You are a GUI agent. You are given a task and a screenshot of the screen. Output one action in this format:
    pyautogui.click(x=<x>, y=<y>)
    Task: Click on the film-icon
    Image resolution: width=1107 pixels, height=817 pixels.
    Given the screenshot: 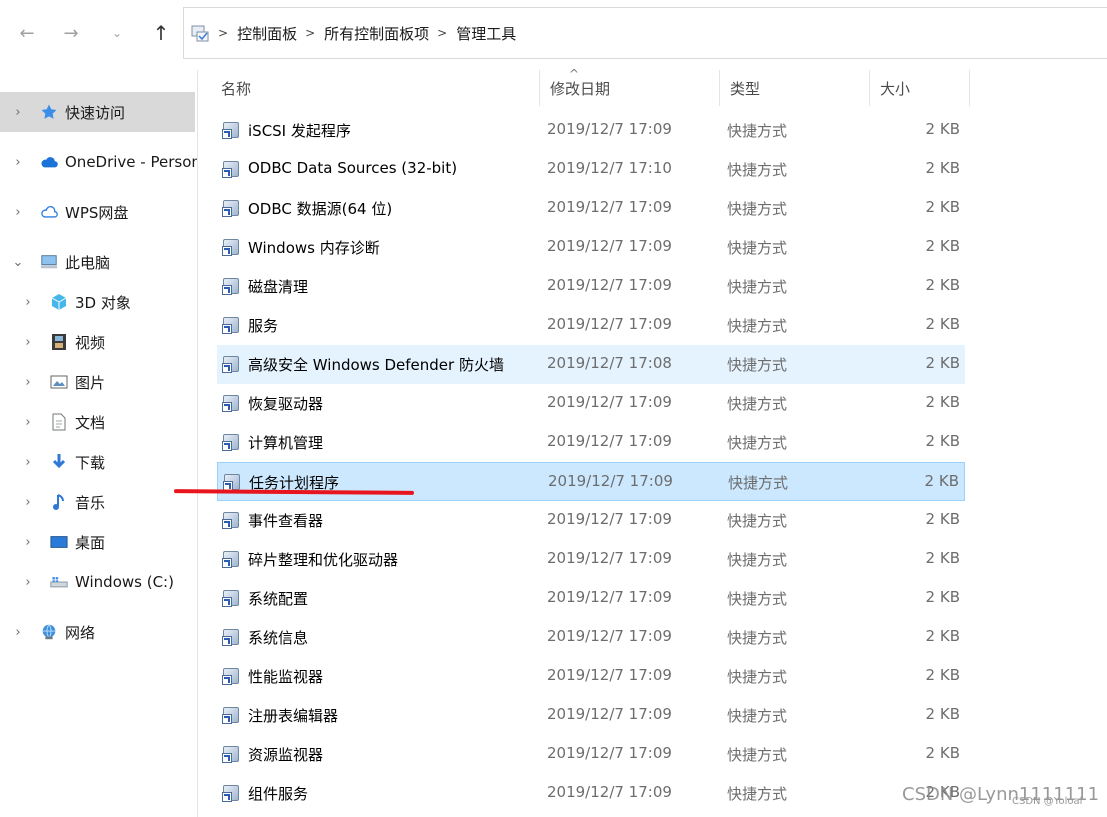 What is the action you would take?
    pyautogui.click(x=59, y=342)
    